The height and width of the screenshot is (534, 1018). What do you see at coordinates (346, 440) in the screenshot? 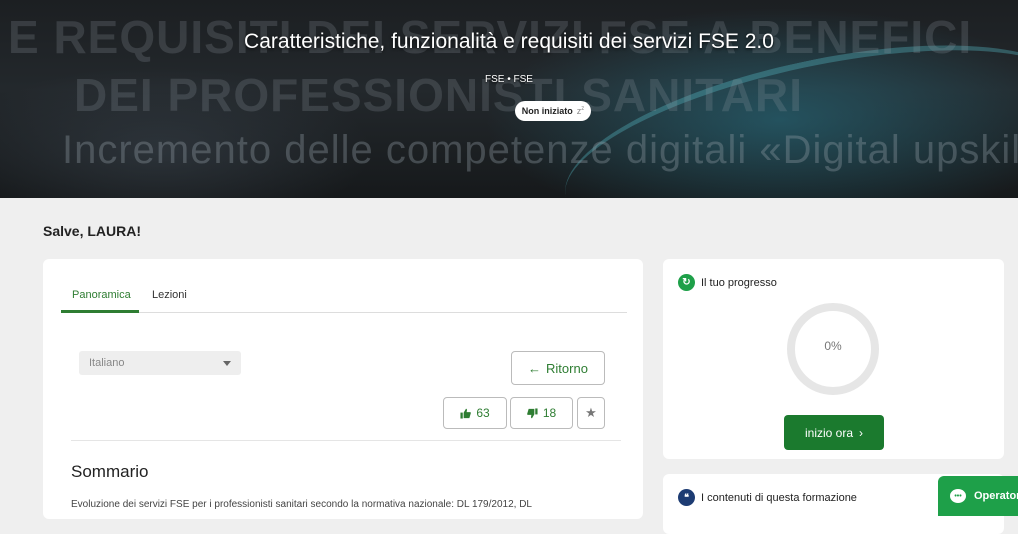
I see `section-divider` at bounding box center [346, 440].